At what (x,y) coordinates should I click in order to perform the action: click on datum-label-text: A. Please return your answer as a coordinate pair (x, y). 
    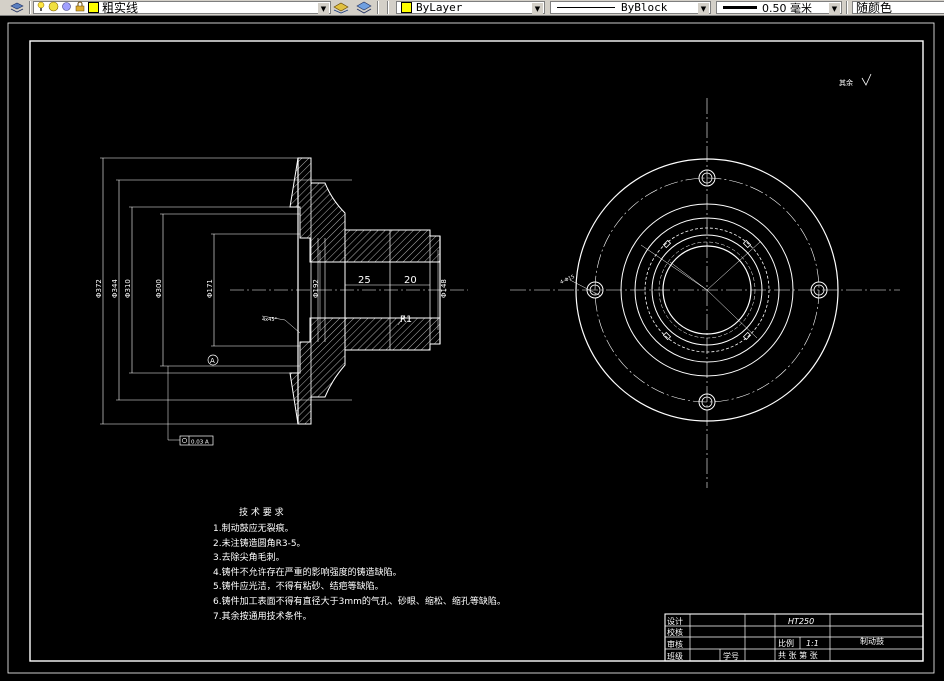
    Looking at the image, I should click on (212, 361).